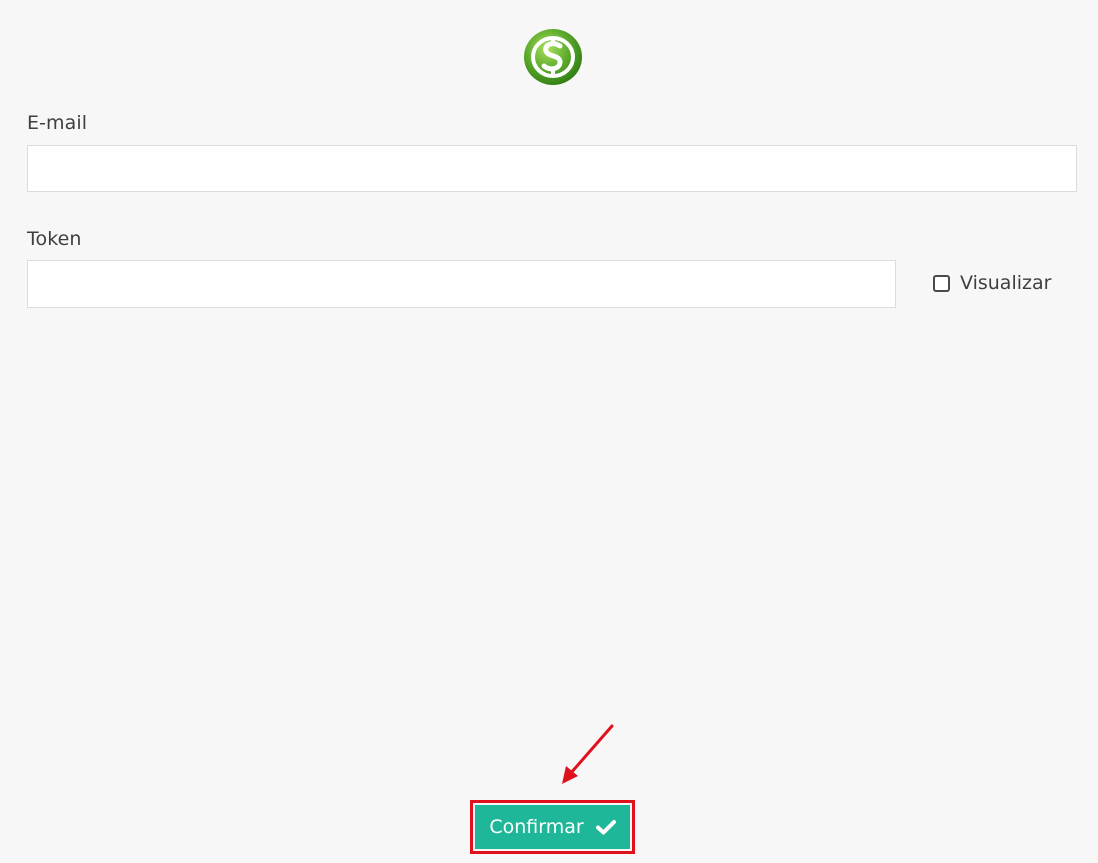  I want to click on token-field, so click(461, 284).